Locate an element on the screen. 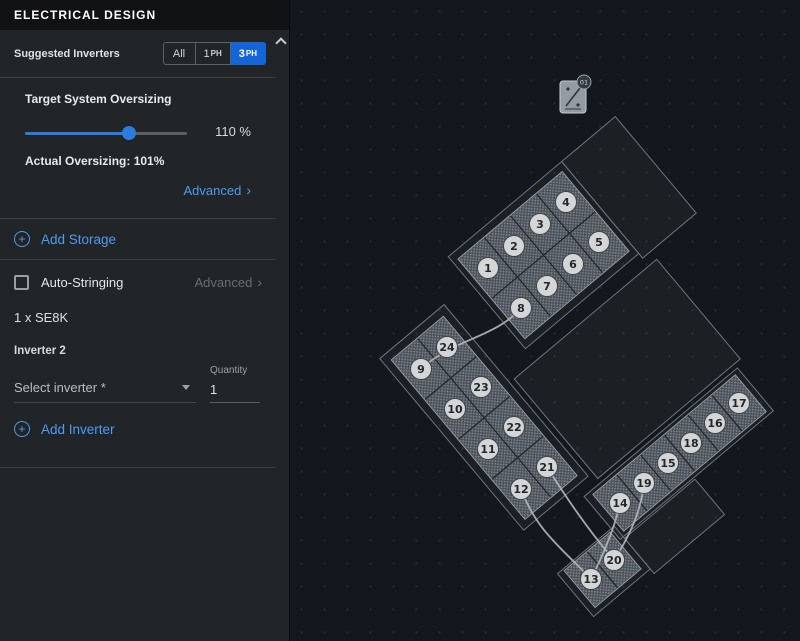 The image size is (800, 641). panel-number-marker: 6 is located at coordinates (573, 264).